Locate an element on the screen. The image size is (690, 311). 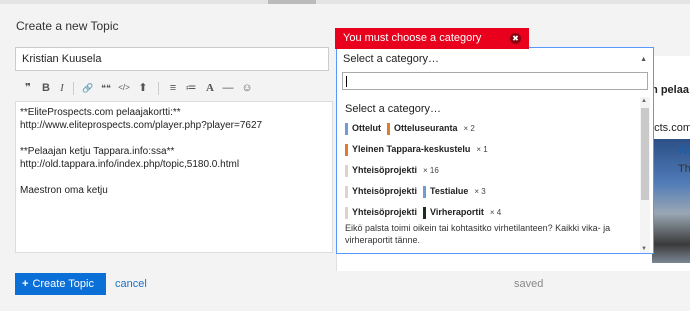
category-select: Select a category… ▲ is located at coordinates (495, 59).